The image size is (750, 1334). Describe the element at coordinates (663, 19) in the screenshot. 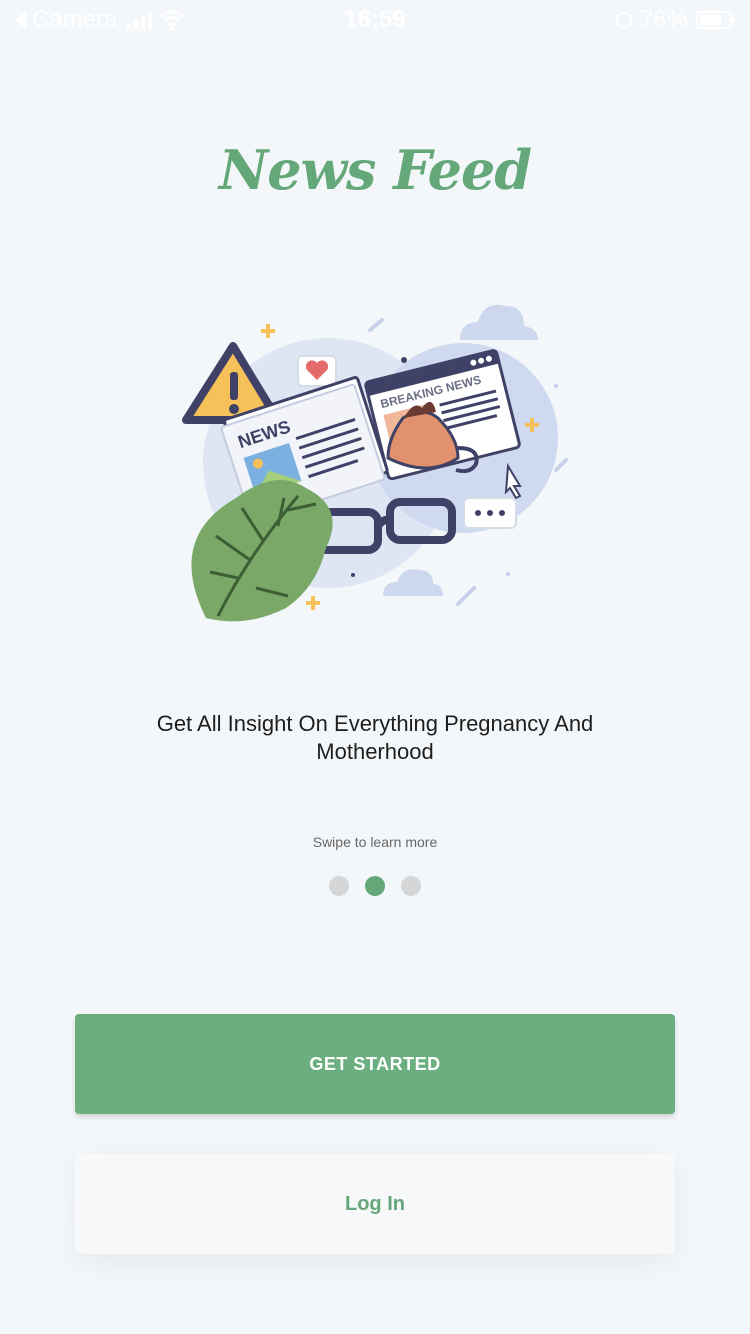

I see `battery-percent: 76%` at that location.